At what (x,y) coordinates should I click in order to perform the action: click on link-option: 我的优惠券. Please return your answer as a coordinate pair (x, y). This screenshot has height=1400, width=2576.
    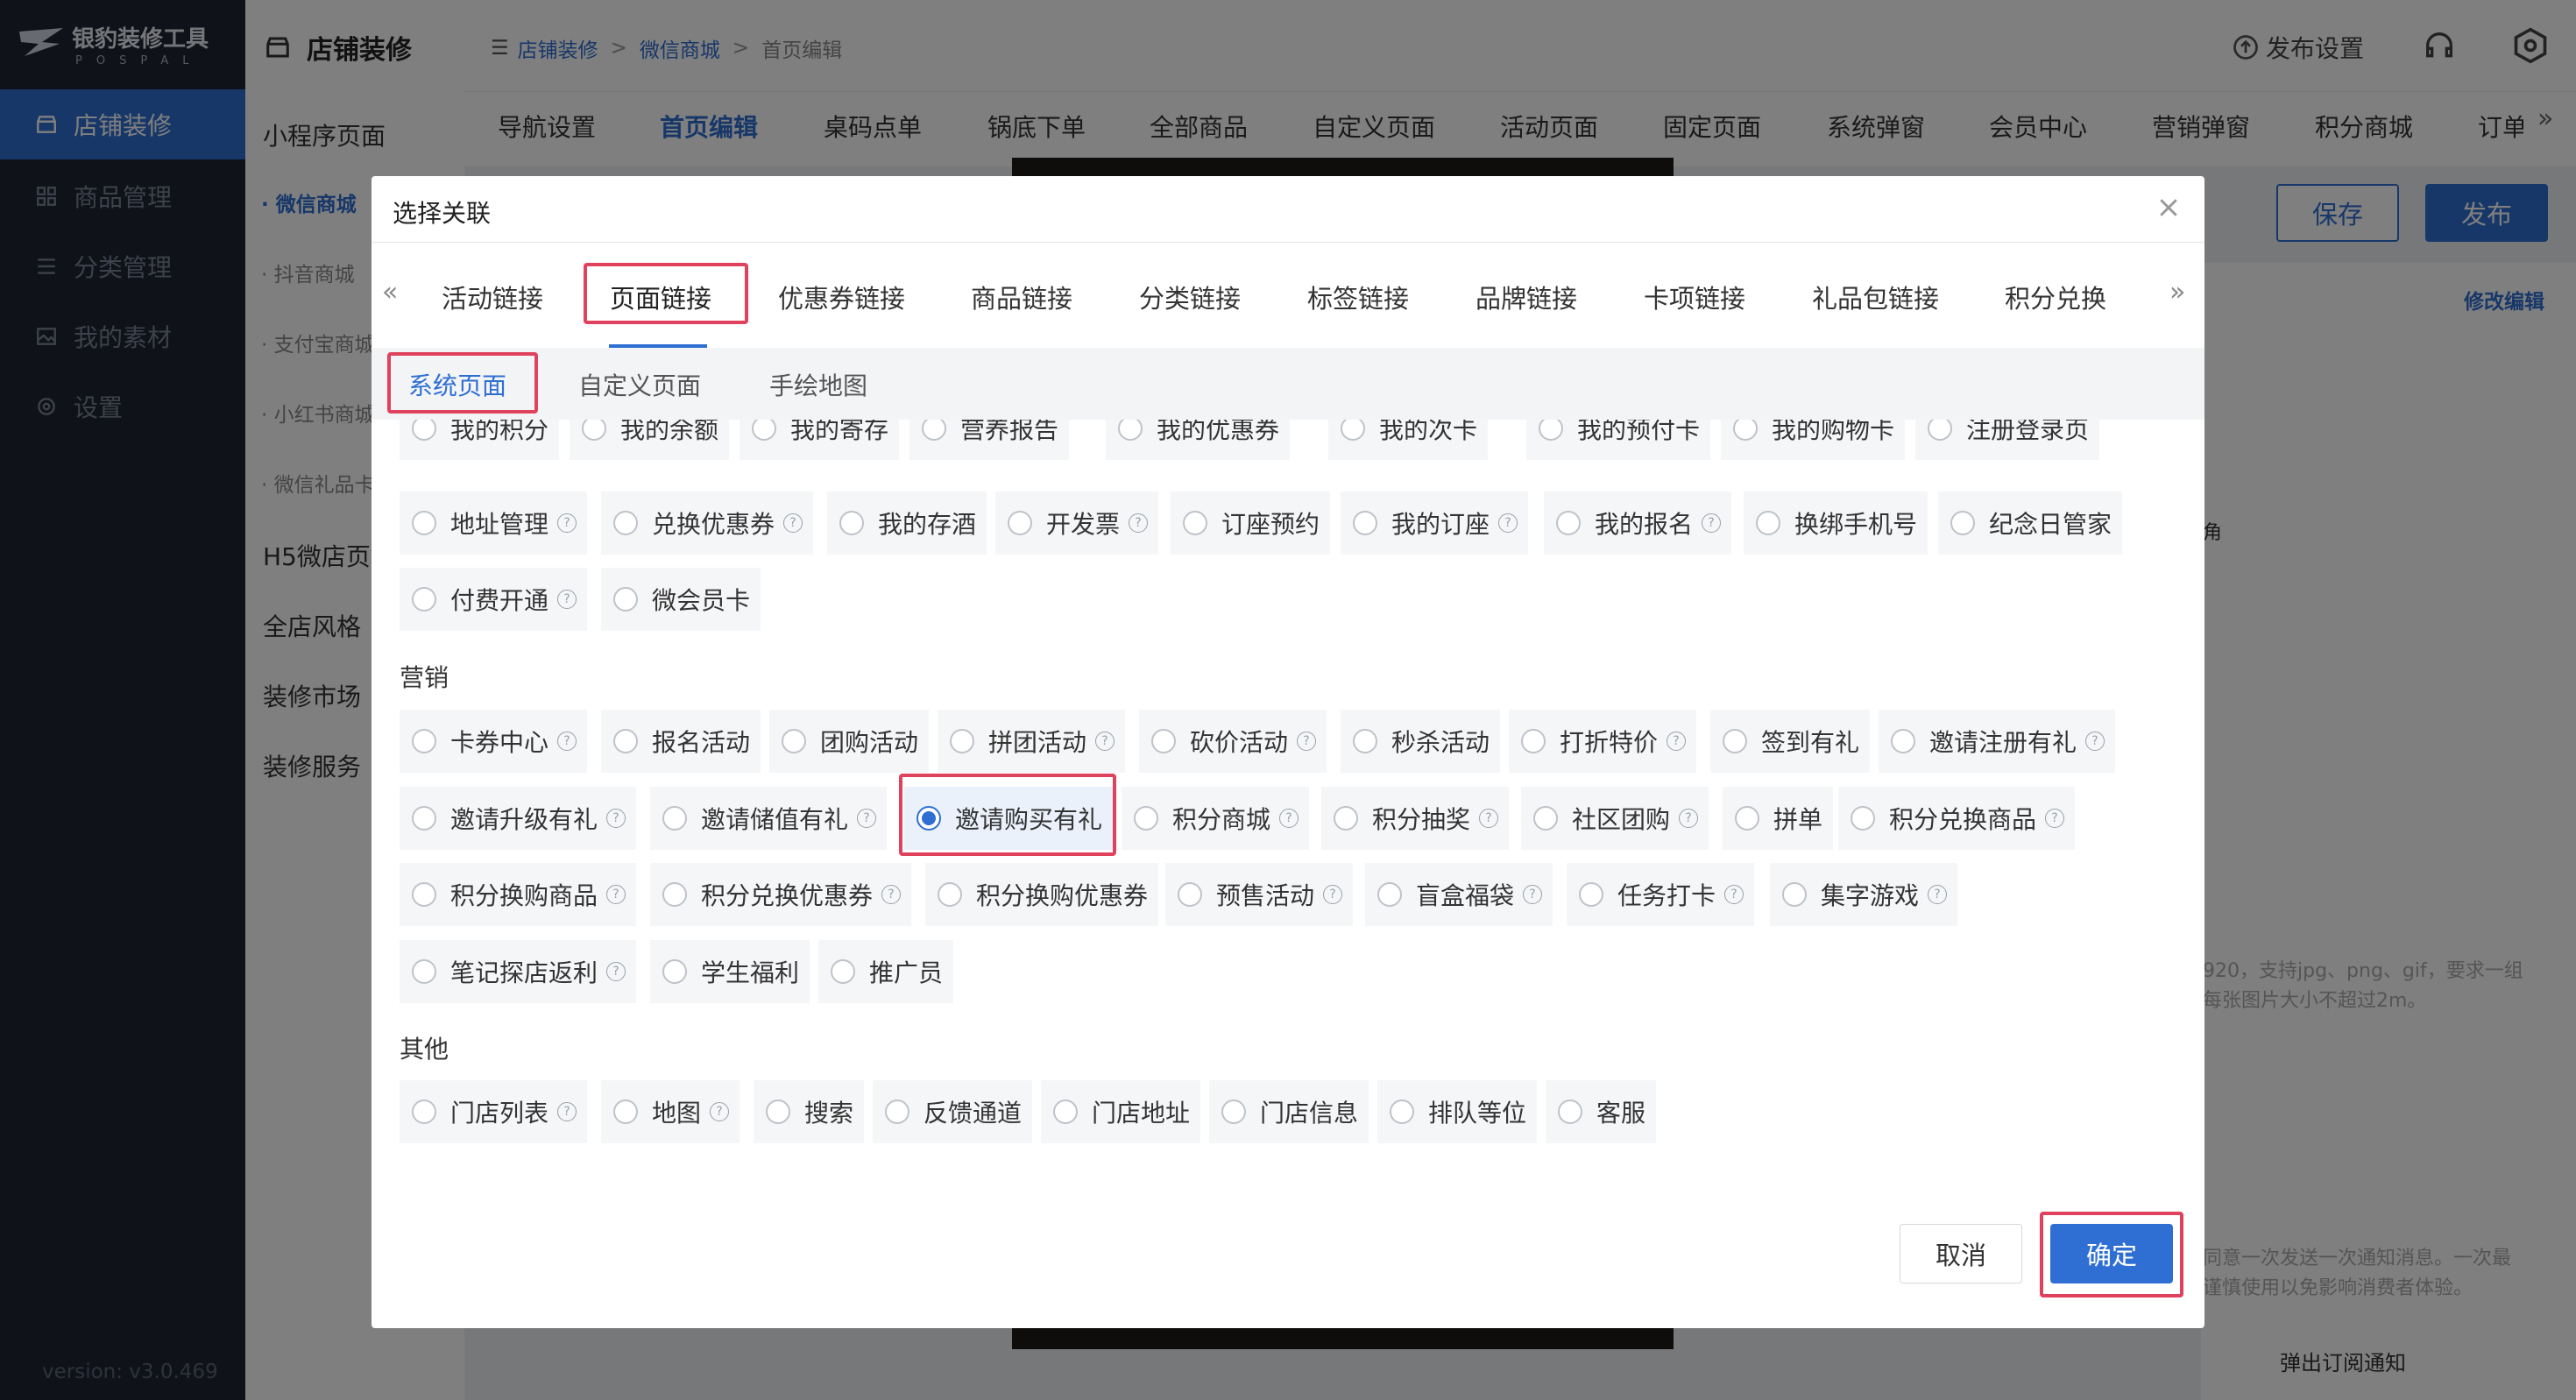
    Looking at the image, I should click on (1198, 440).